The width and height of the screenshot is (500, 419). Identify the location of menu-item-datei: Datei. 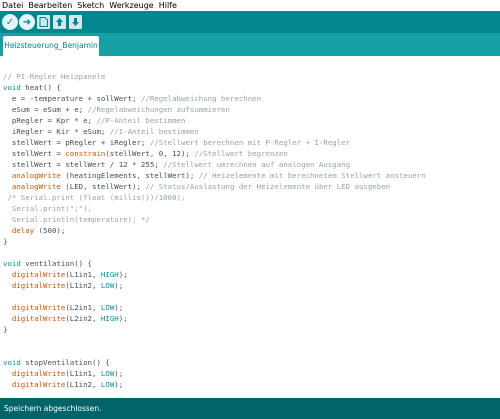
(12, 5).